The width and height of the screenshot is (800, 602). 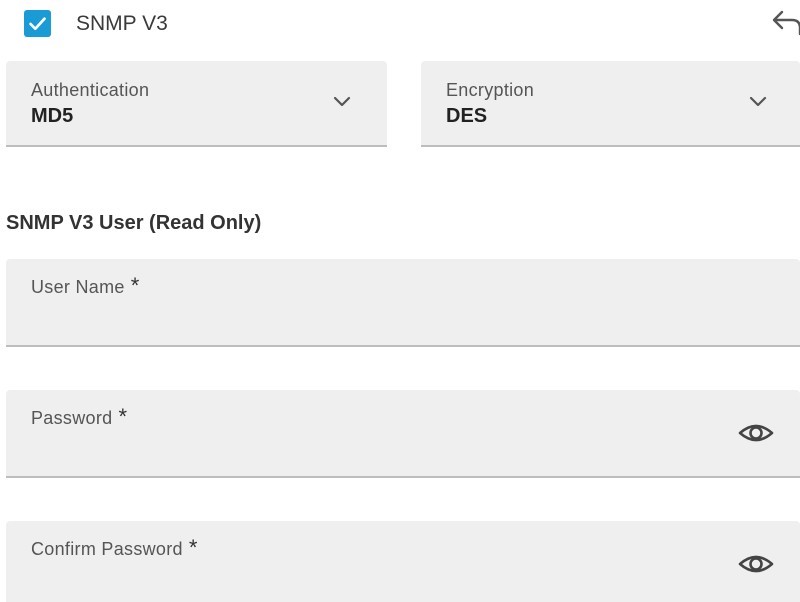 What do you see at coordinates (196, 104) in the screenshot?
I see `authentication-select: Authentication MD5` at bounding box center [196, 104].